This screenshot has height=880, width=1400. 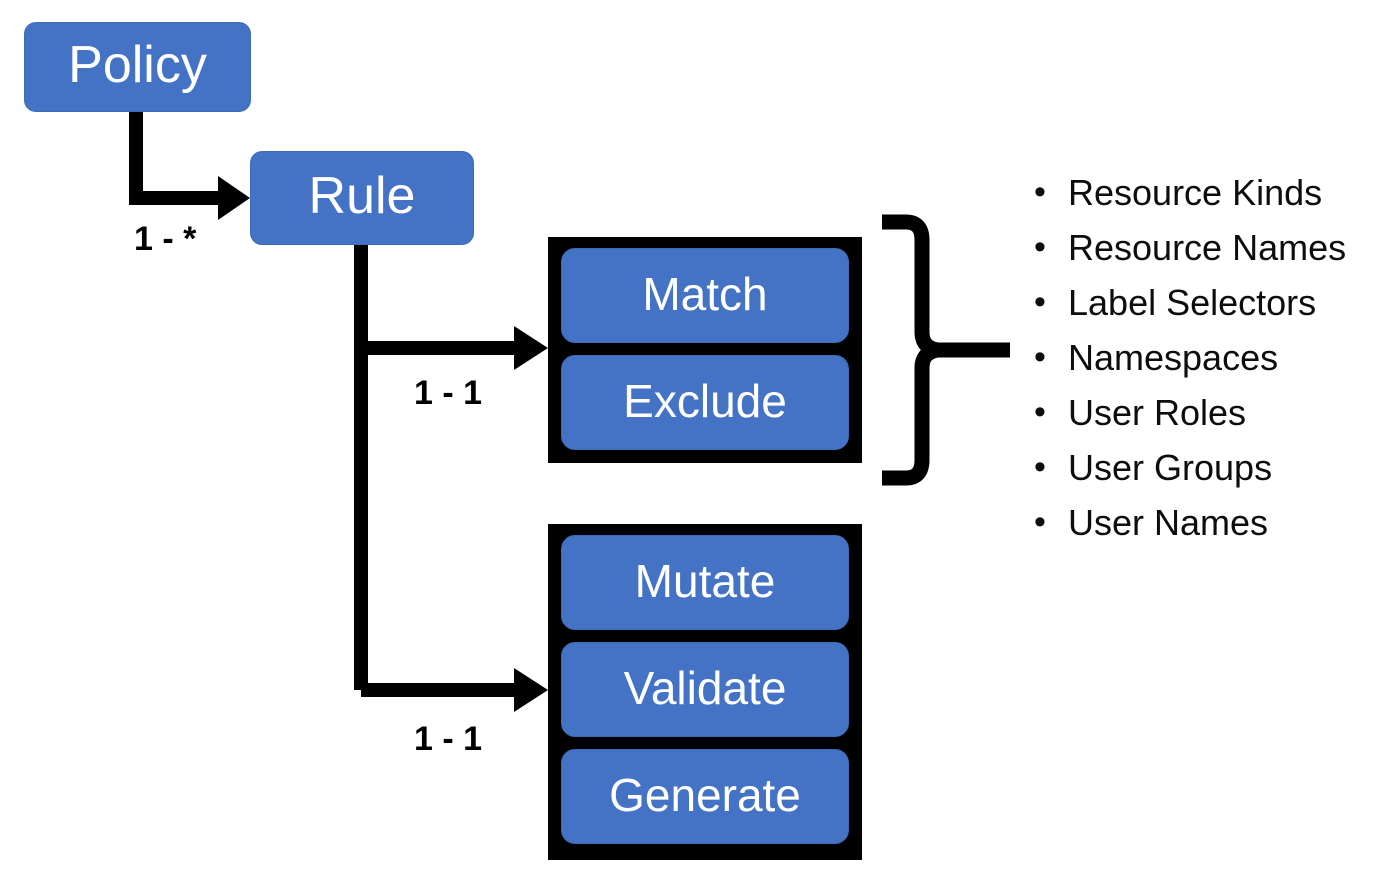 I want to click on list-item: Resource Names, so click(x=1188, y=247).